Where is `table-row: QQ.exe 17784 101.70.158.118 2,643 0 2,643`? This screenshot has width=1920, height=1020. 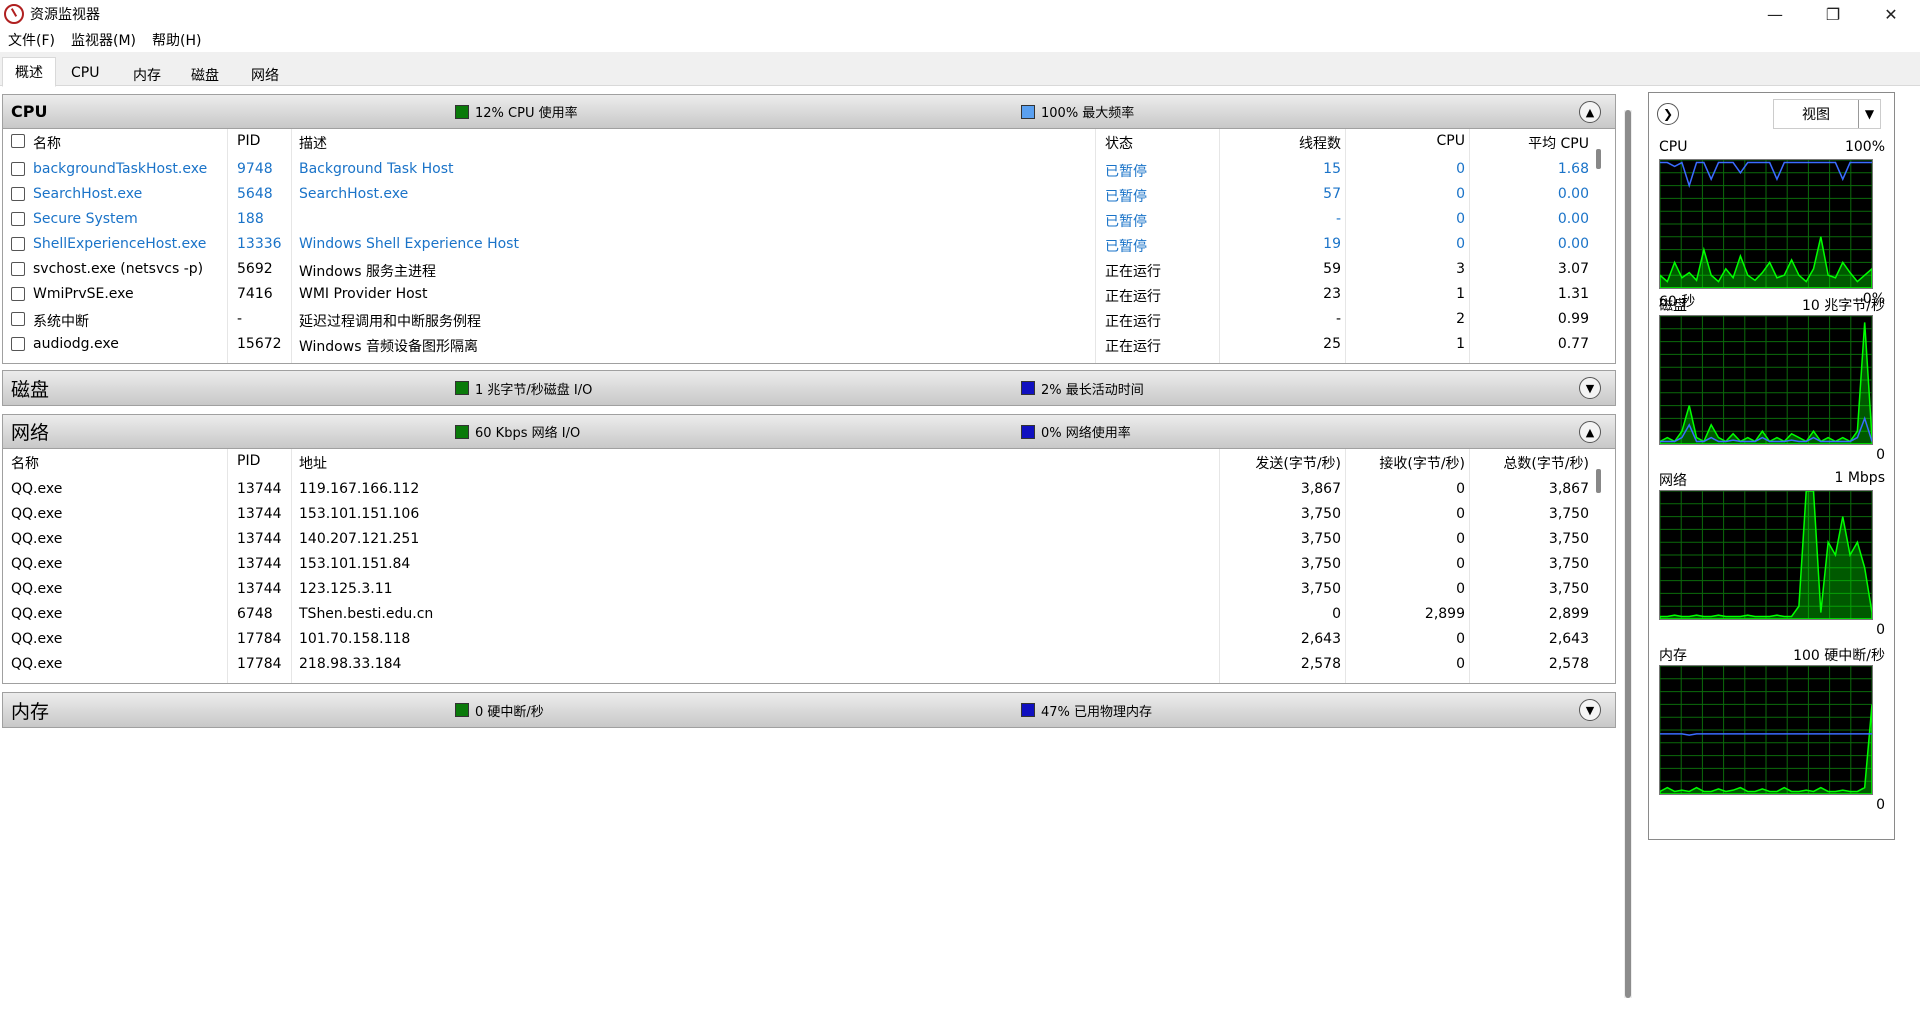 table-row: QQ.exe 17784 101.70.158.118 2,643 0 2,643 is located at coordinates (809, 639).